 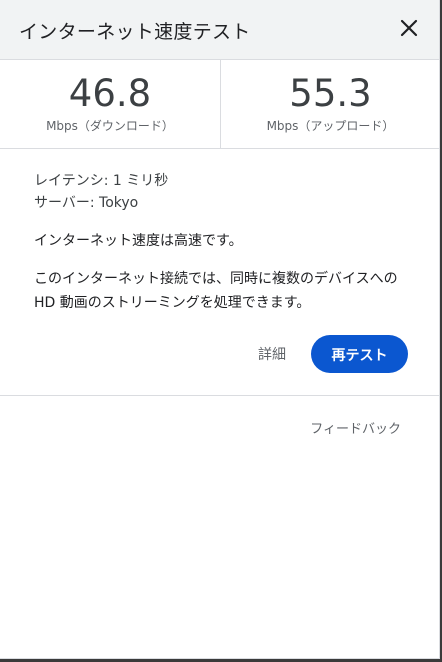 I want to click on close-icon, so click(x=409, y=28).